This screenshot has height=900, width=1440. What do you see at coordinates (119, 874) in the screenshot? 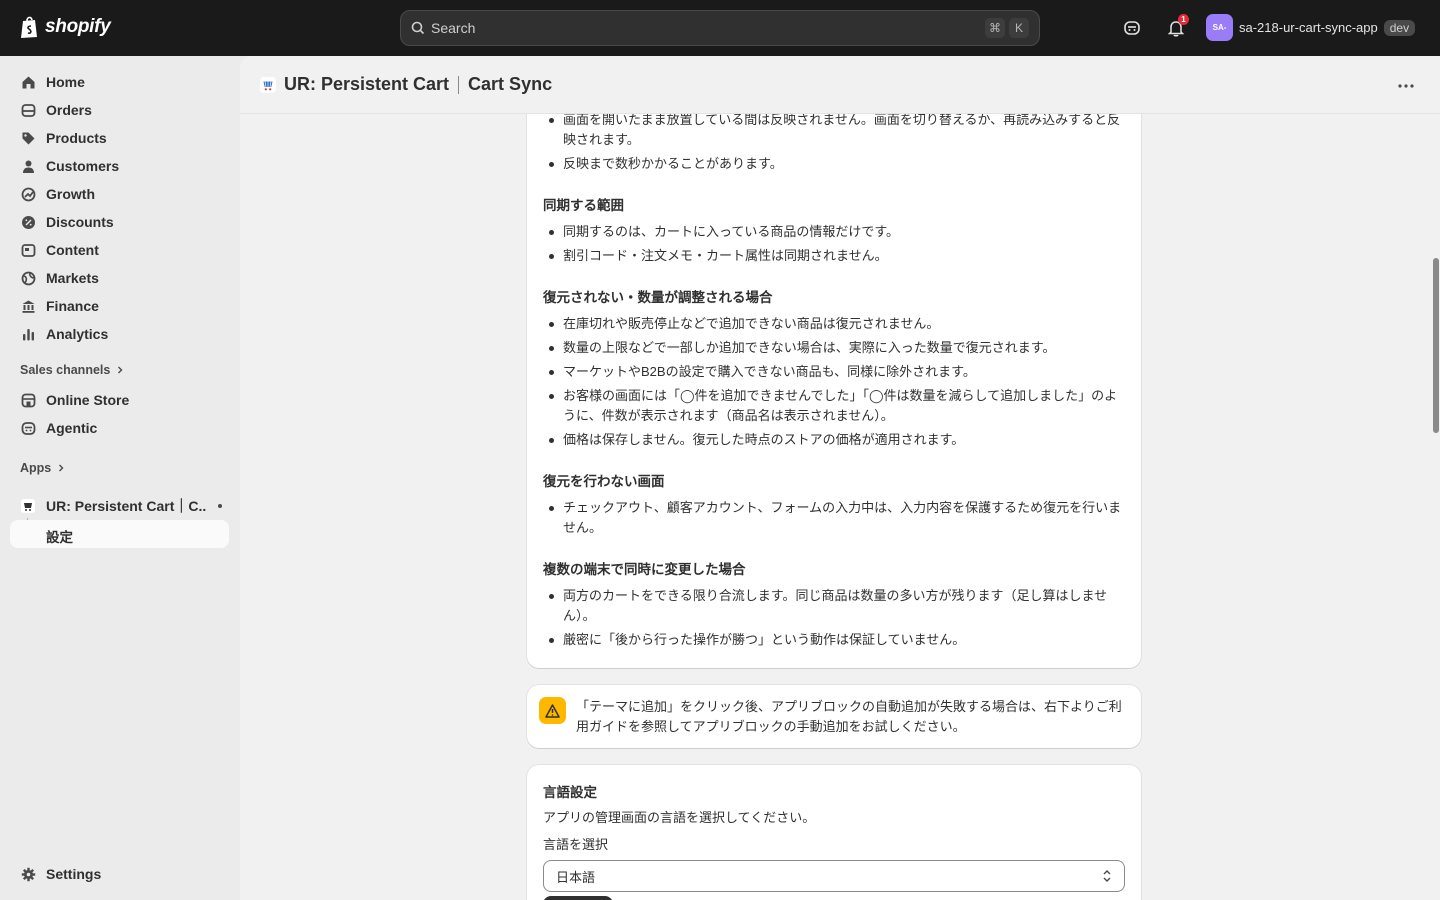
I see `sidebar-item-settings: Settings` at bounding box center [119, 874].